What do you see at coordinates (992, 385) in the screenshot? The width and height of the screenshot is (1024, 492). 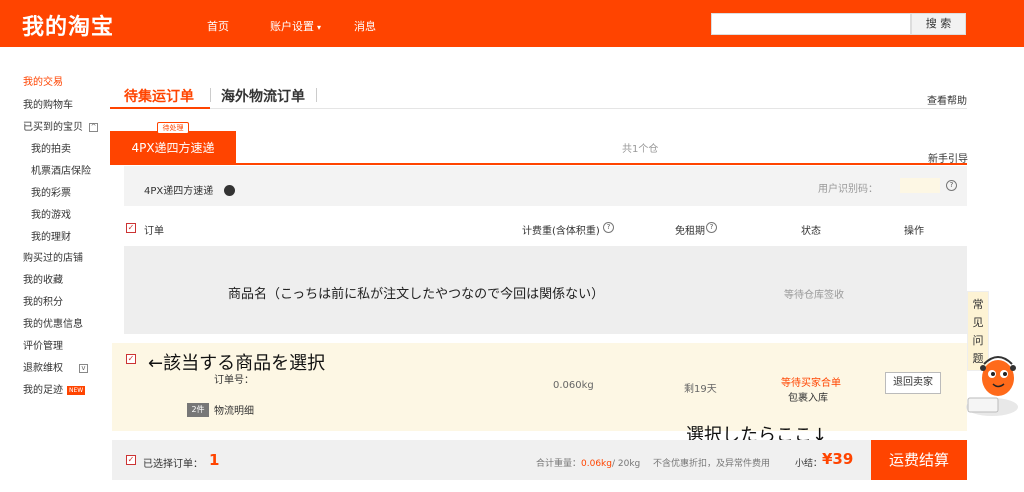 I see `mascot-icon` at bounding box center [992, 385].